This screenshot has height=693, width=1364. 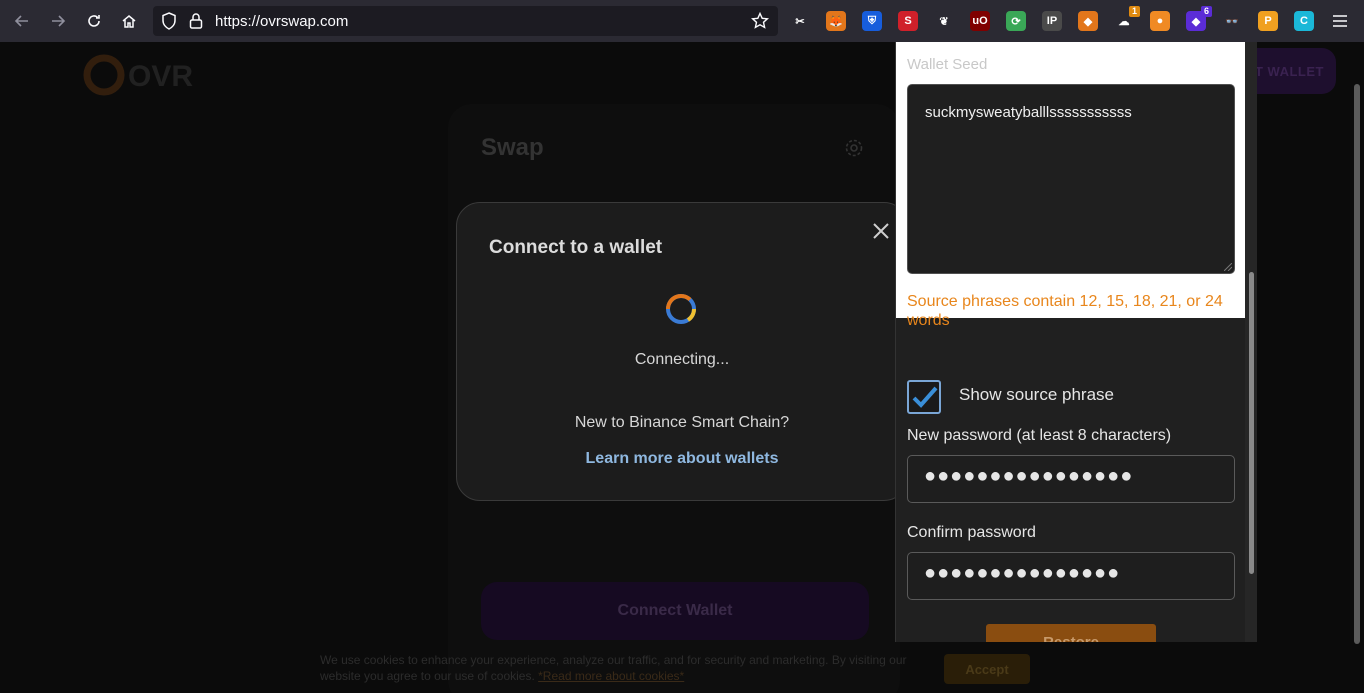 What do you see at coordinates (1232, 21) in the screenshot?
I see `glasses-ext-icon: 👓` at bounding box center [1232, 21].